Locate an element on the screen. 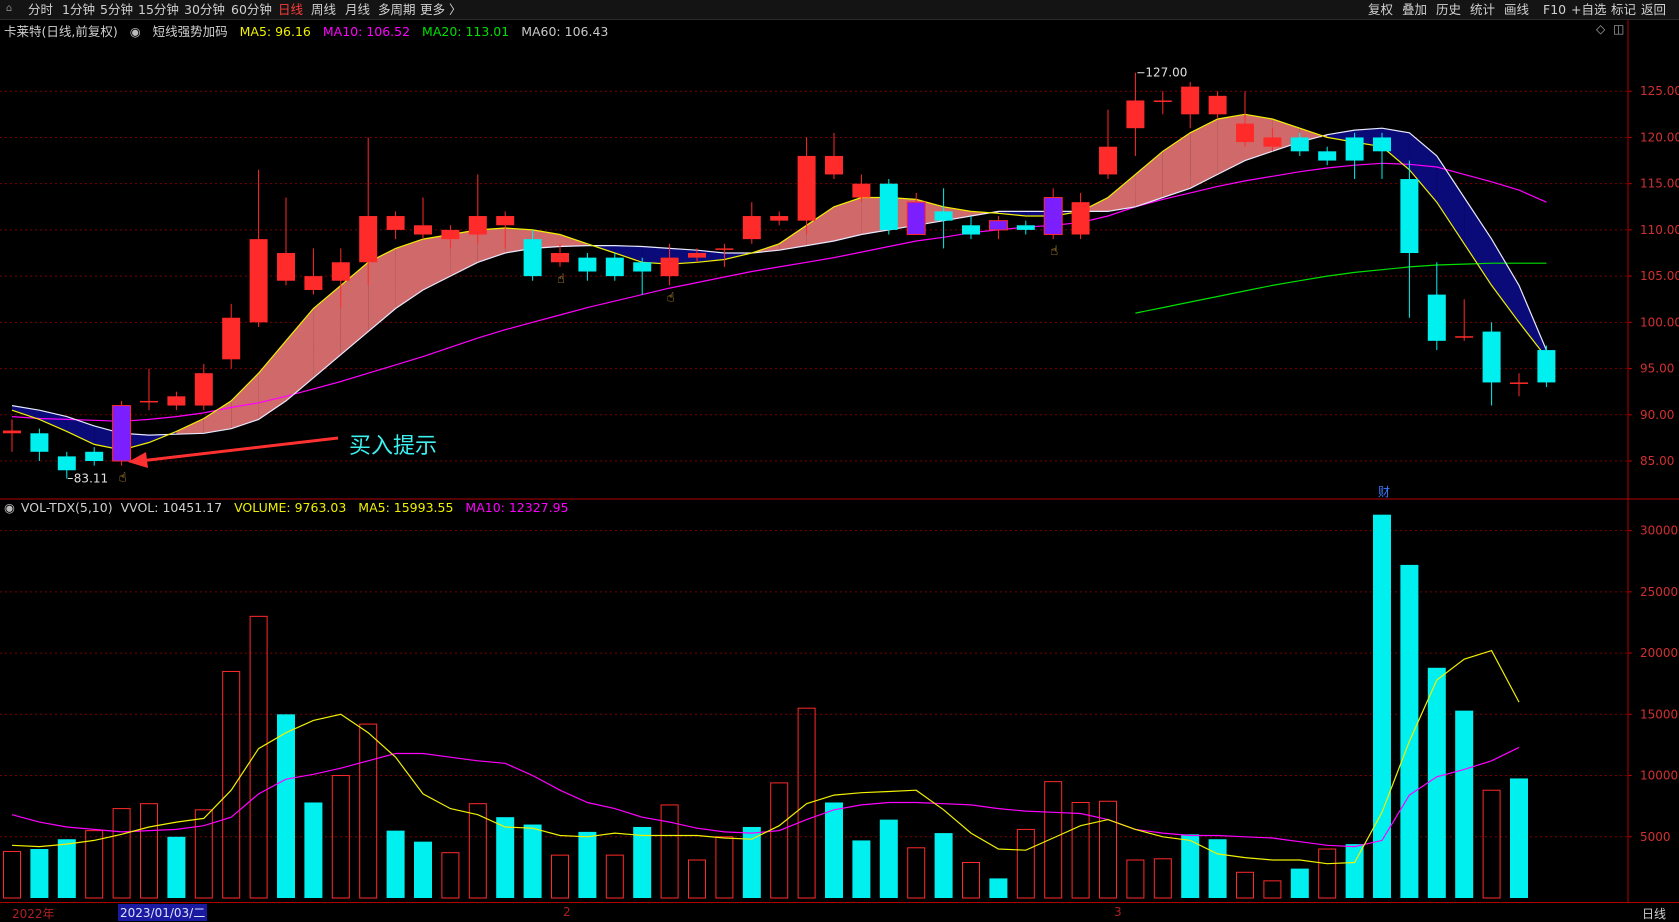 The image size is (1679, 922). volume-tick-label: 15000 is located at coordinates (1659, 714).